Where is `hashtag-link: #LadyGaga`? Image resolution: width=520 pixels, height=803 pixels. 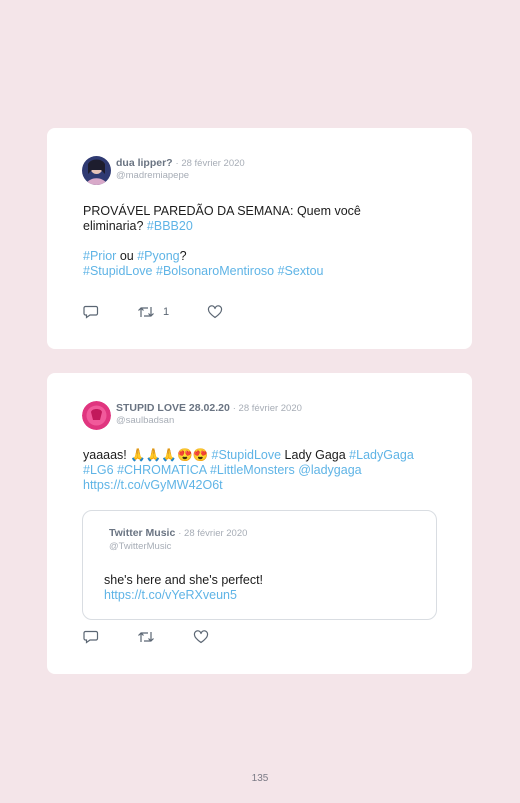
hashtag-link: #LadyGaga is located at coordinates (381, 455).